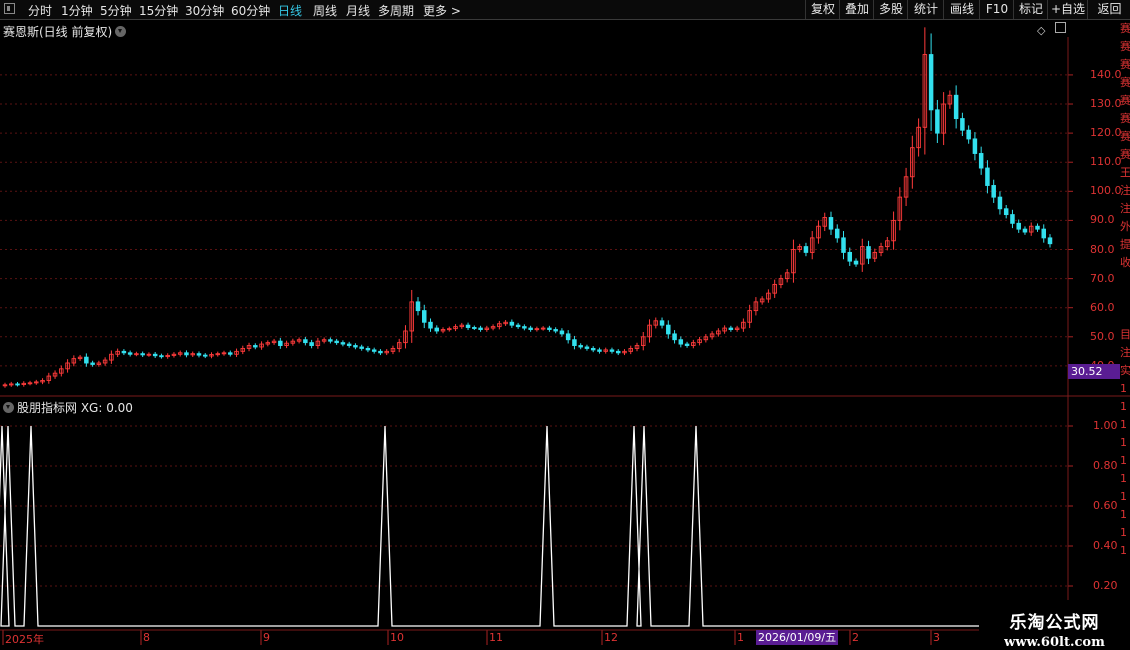 This screenshot has height=650, width=1130. Describe the element at coordinates (1125, 352) in the screenshot. I see `strip-char: 注` at that location.